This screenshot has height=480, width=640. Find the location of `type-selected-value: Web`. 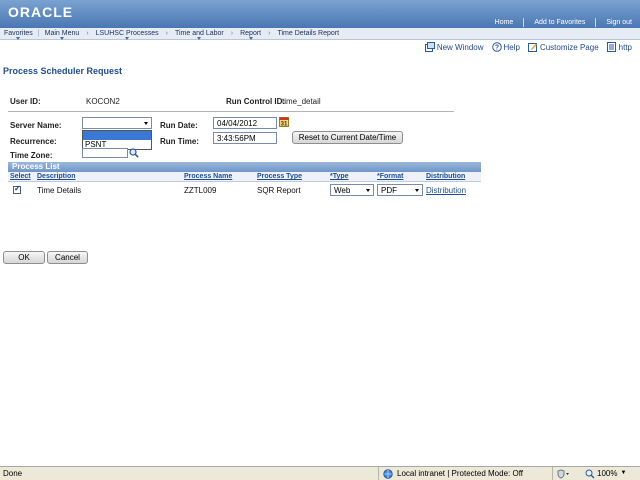

type-selected-value: Web is located at coordinates (342, 190).